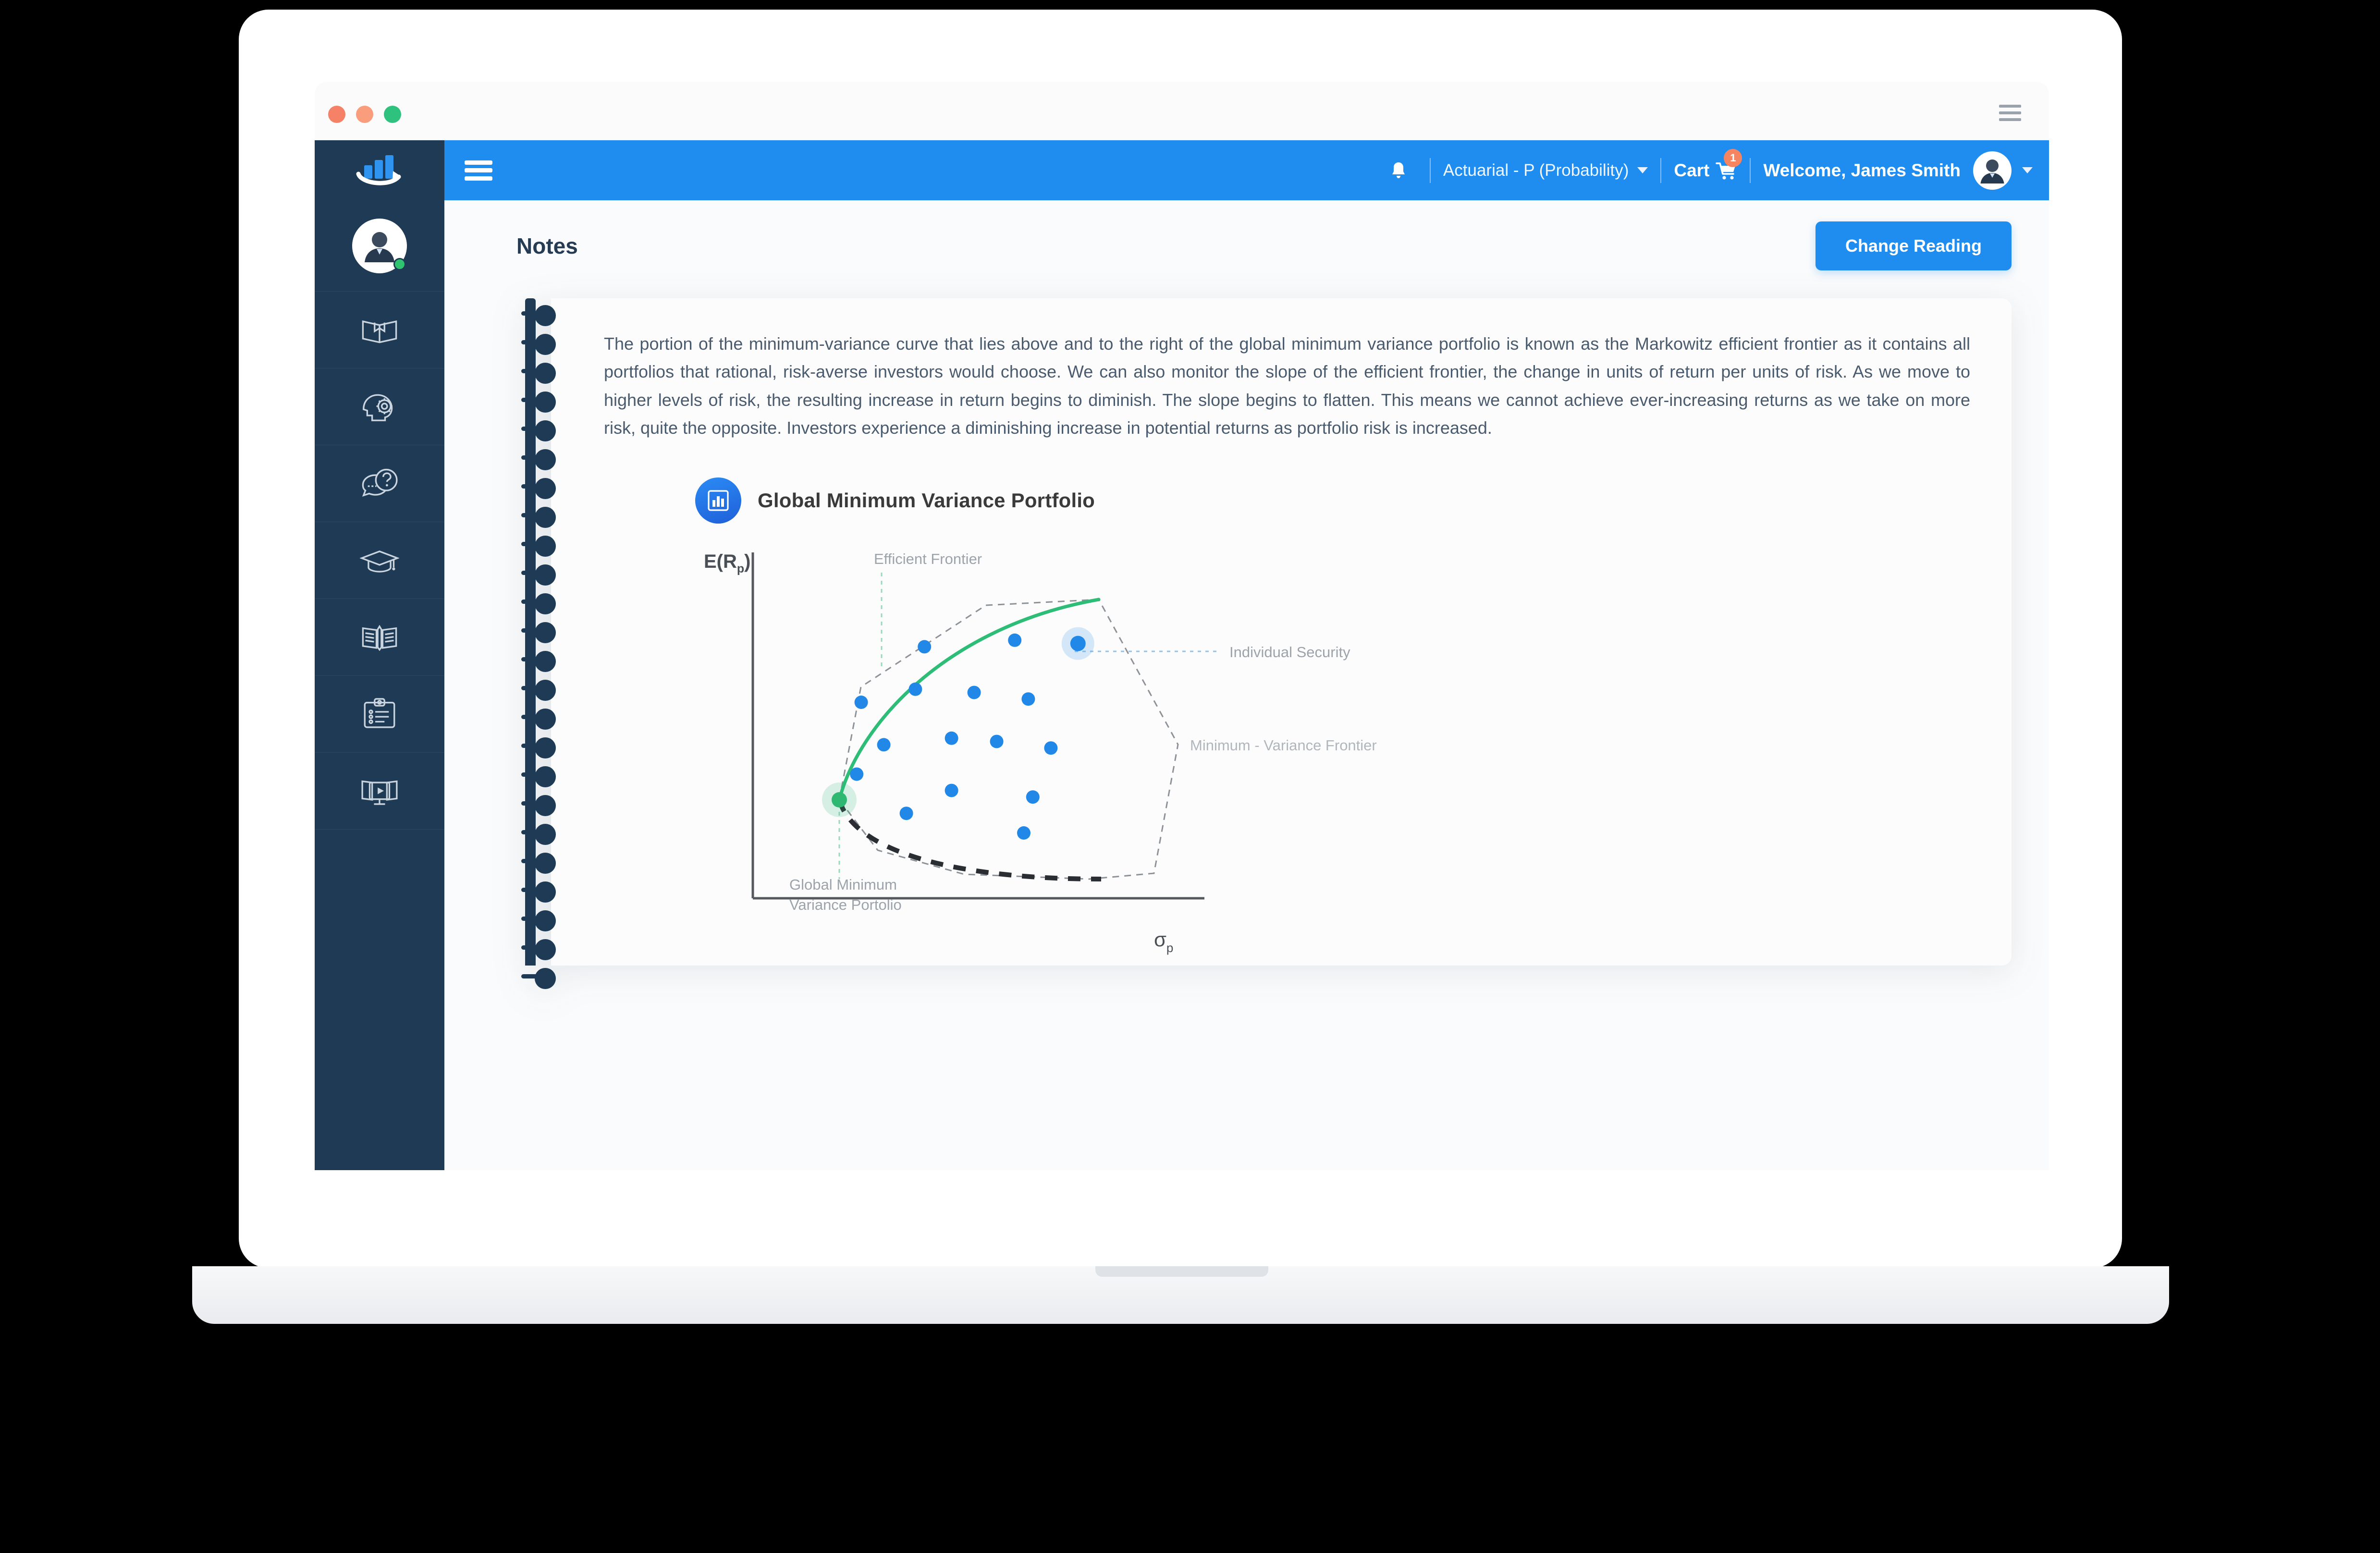 The height and width of the screenshot is (1553, 2380). Describe the element at coordinates (392, 114) in the screenshot. I see `maximize-window-dot` at that location.